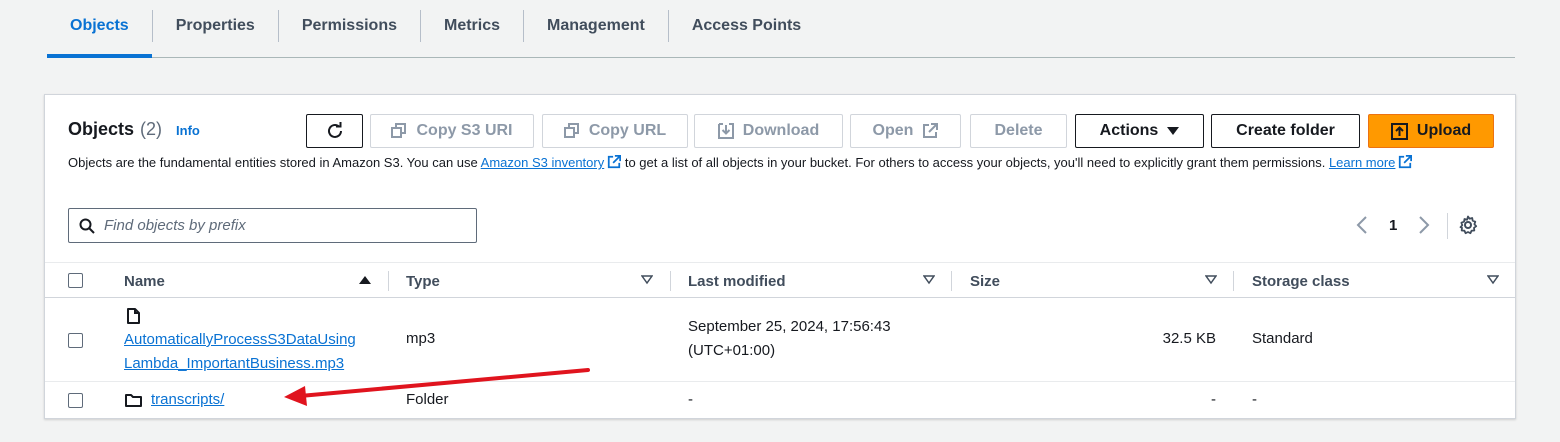  What do you see at coordinates (737, 281) in the screenshot?
I see `column-last-modified-label: Last modified` at bounding box center [737, 281].